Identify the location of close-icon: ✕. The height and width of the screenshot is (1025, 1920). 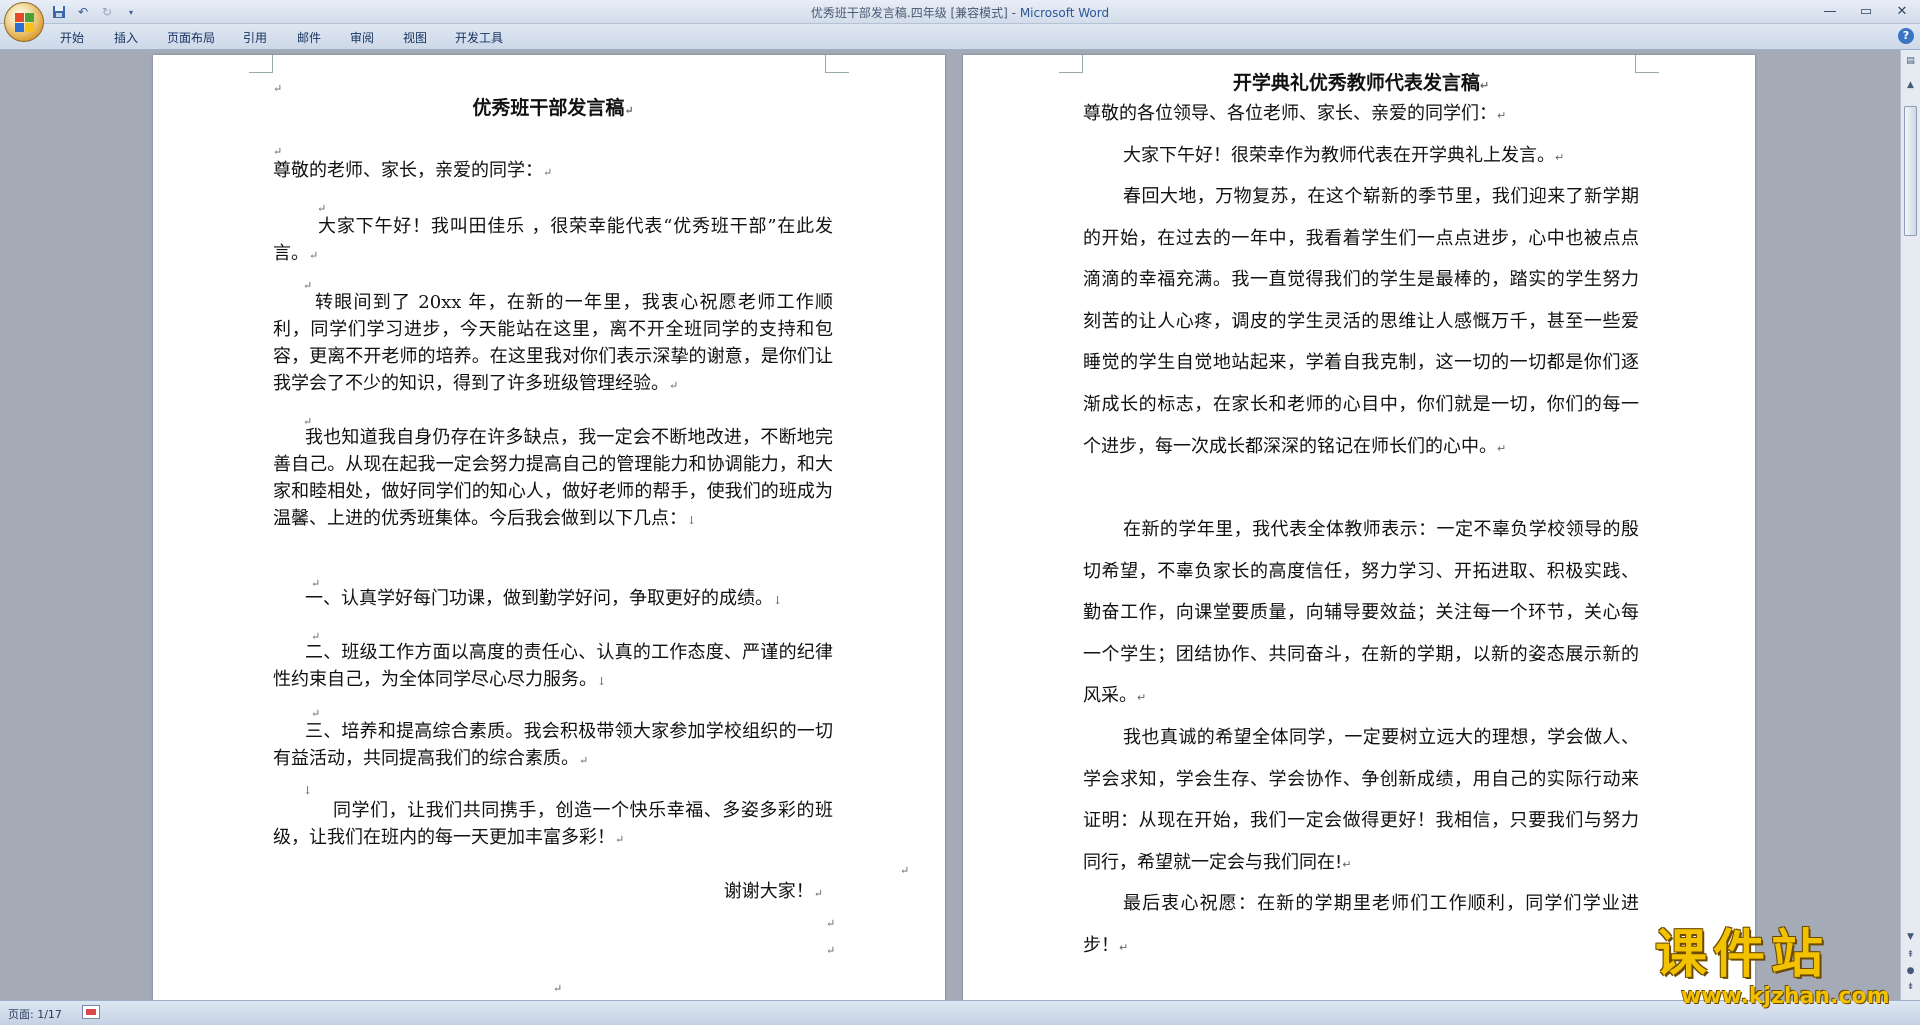
(1902, 11).